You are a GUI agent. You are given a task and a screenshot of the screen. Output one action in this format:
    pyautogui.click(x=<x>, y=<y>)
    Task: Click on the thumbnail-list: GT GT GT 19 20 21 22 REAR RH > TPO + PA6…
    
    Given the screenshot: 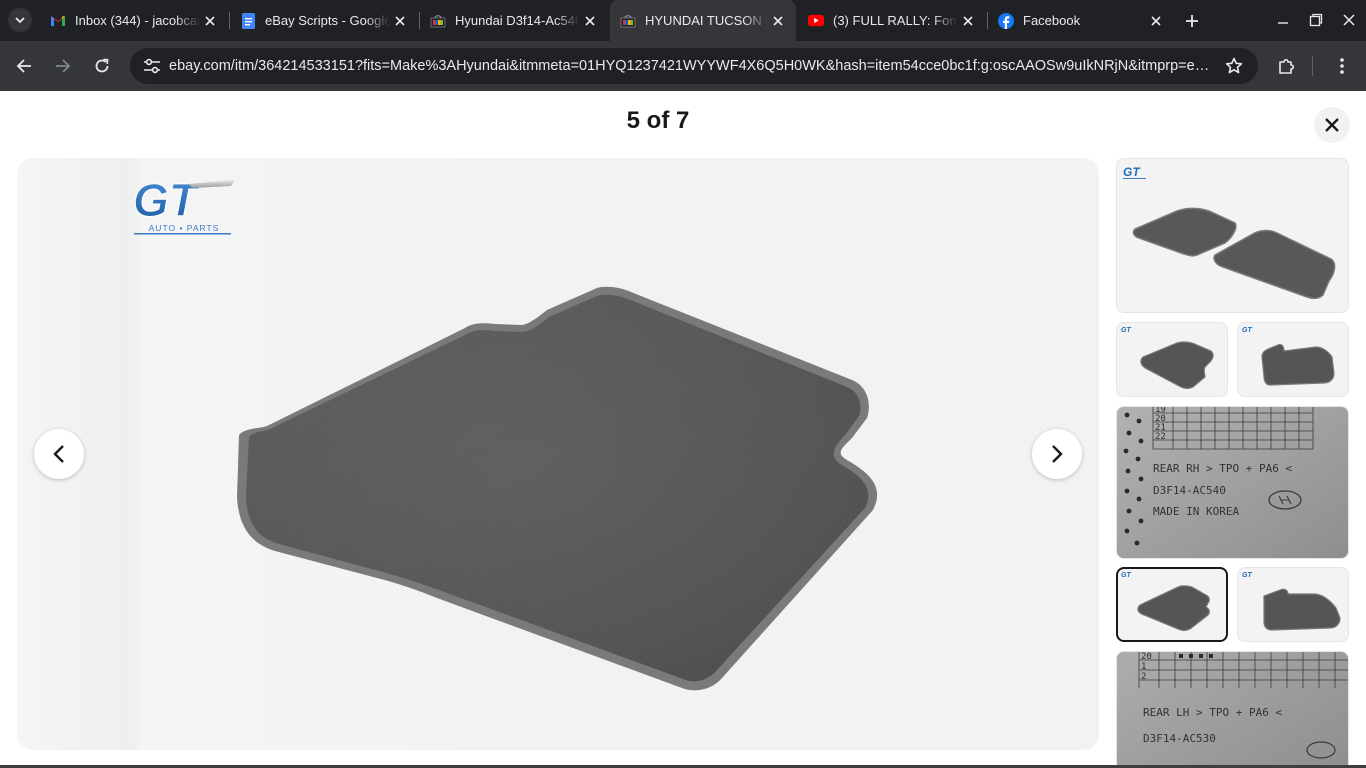 What is the action you would take?
    pyautogui.click(x=1232, y=463)
    